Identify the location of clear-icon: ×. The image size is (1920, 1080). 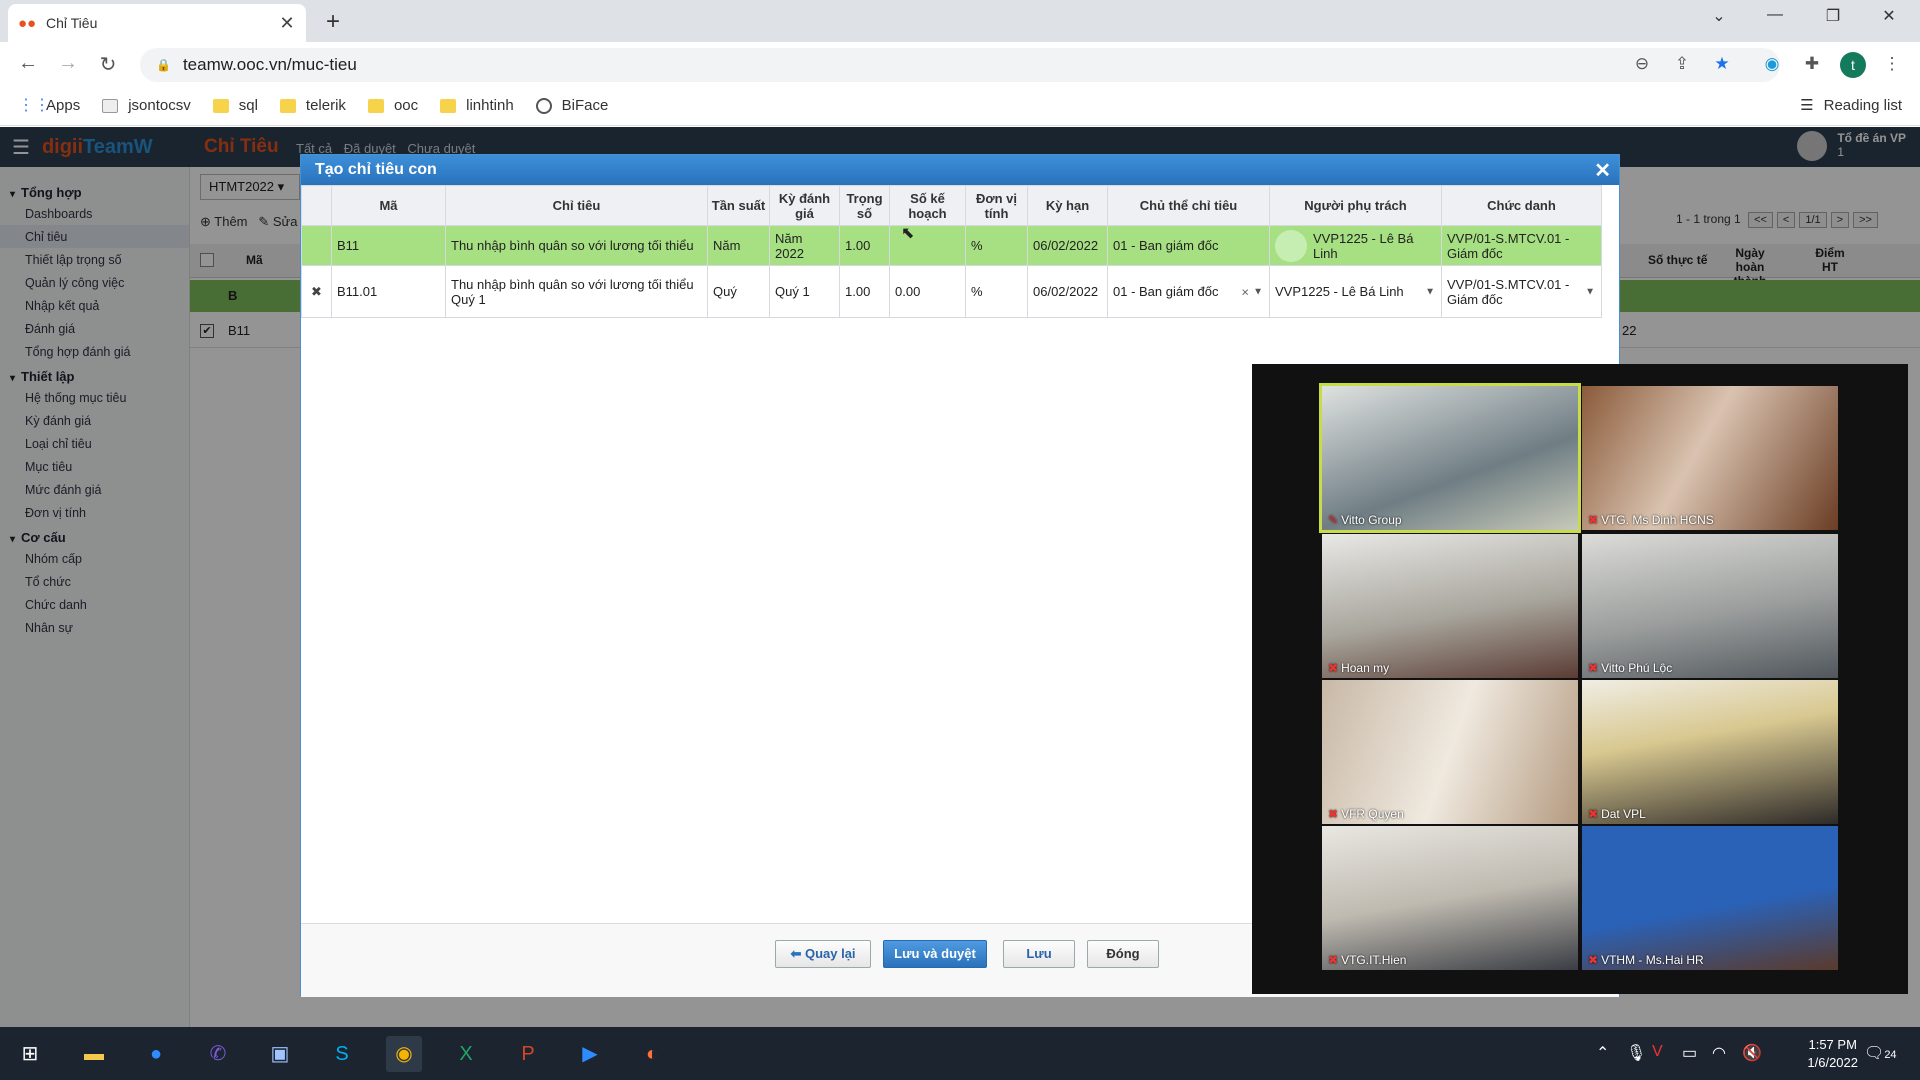
(1245, 291).